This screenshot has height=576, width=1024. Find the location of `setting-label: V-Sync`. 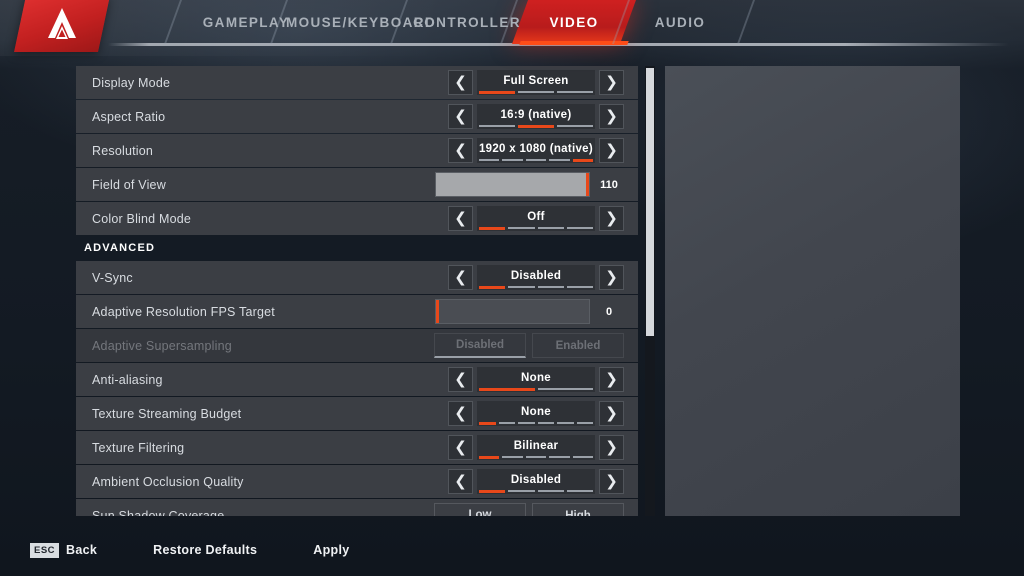

setting-label: V-Sync is located at coordinates (112, 277).